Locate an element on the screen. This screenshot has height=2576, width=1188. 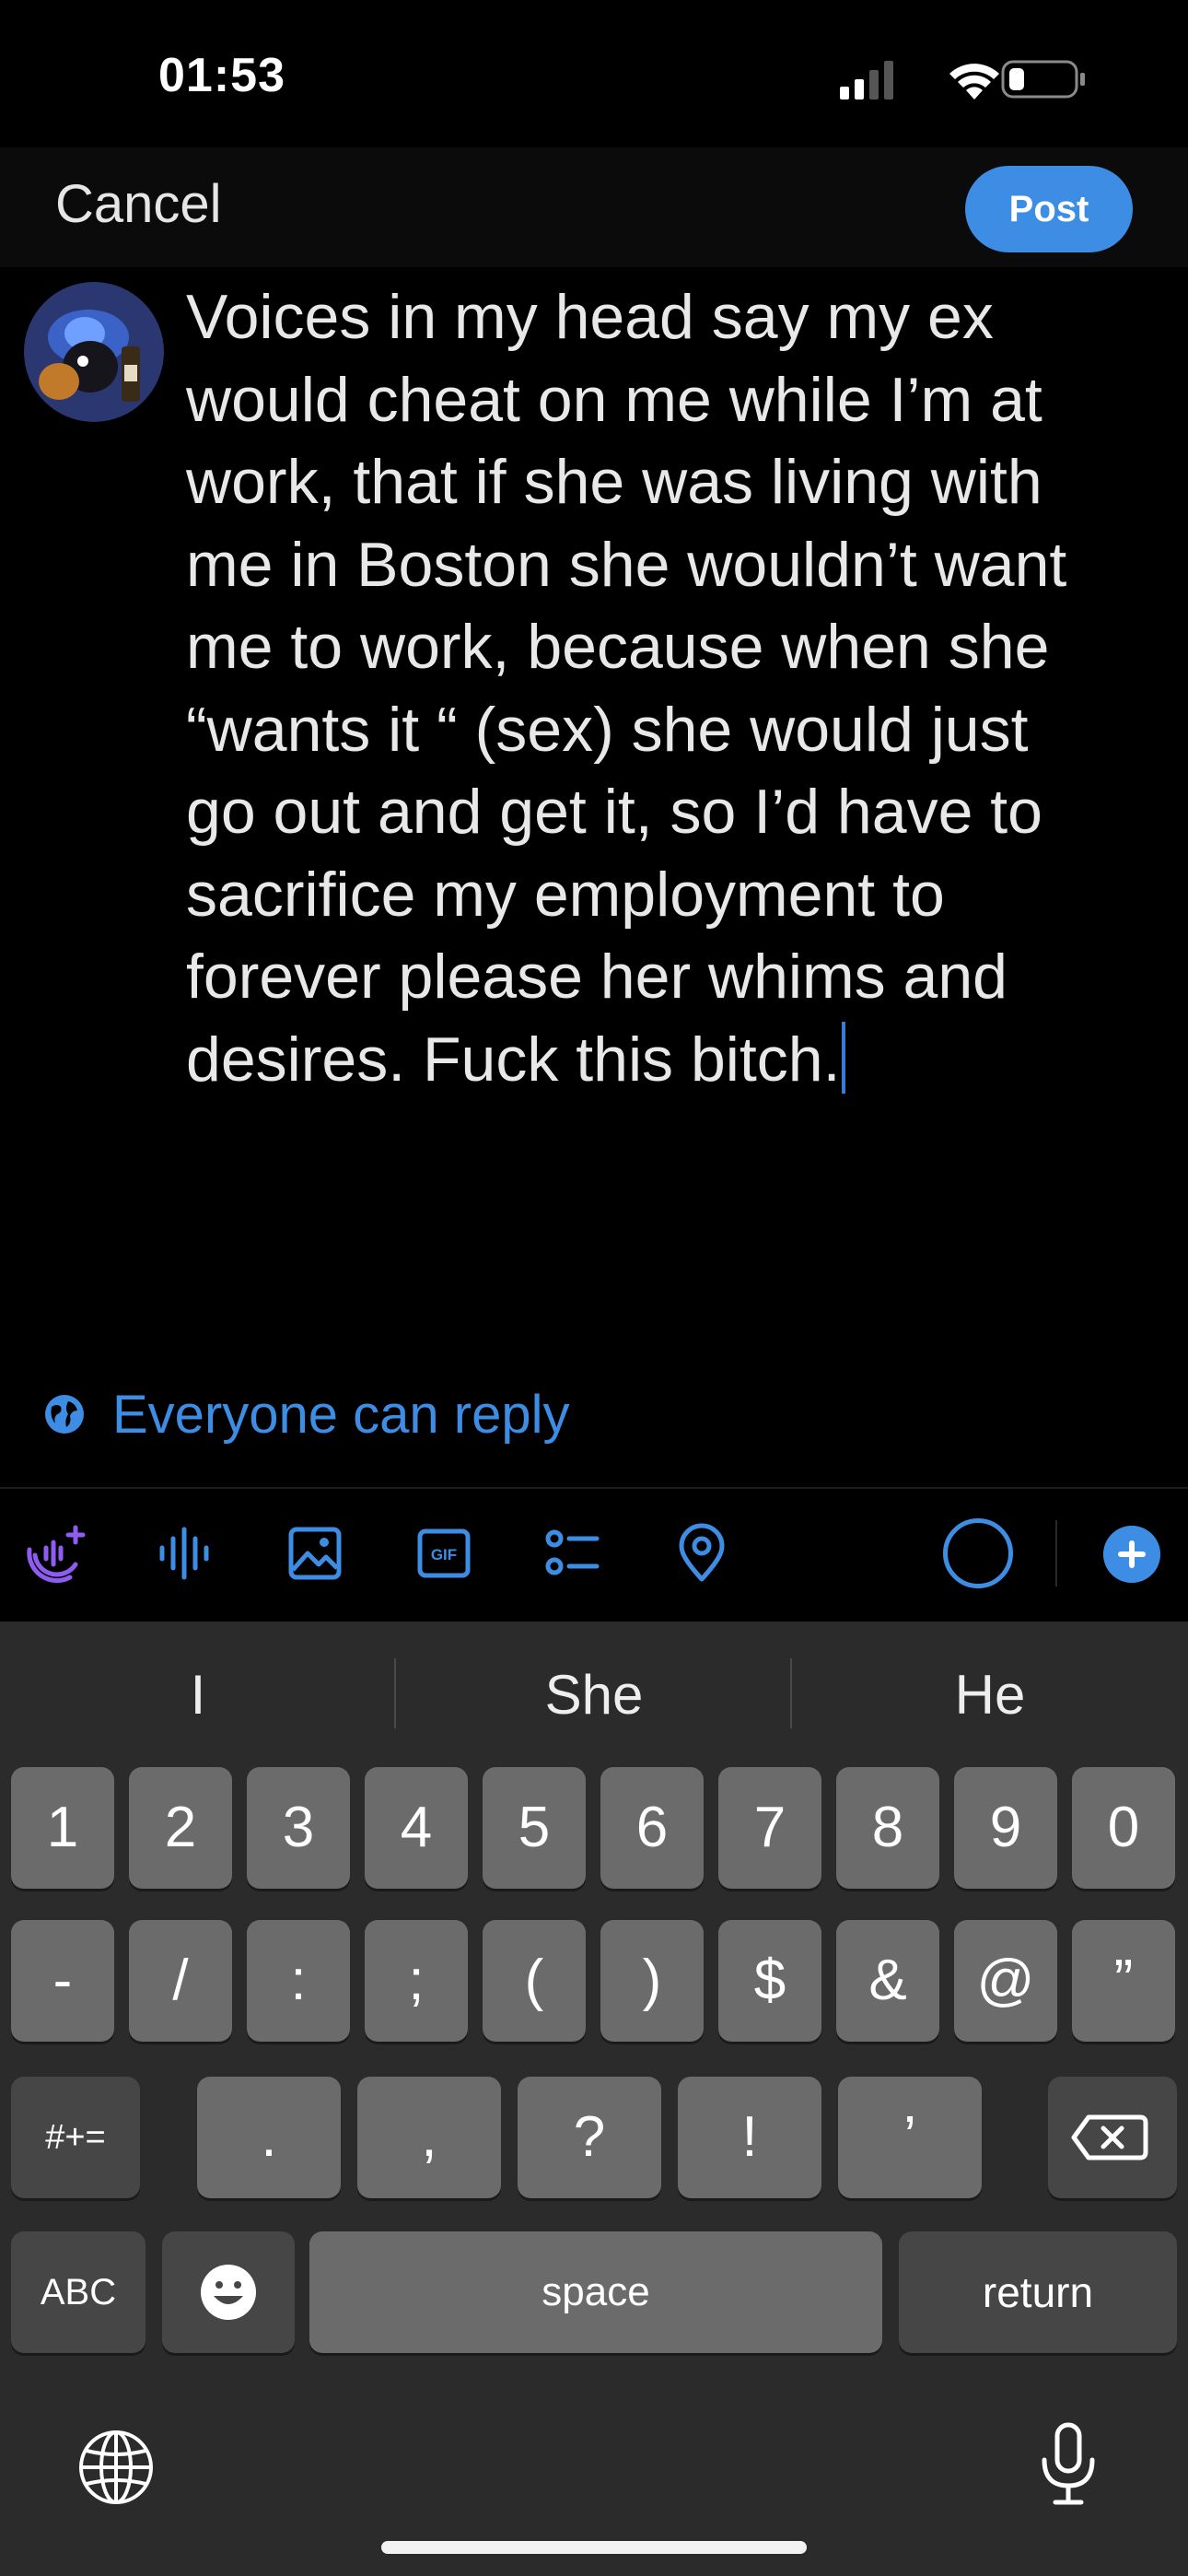
gif-label: GIF is located at coordinates (444, 1554).